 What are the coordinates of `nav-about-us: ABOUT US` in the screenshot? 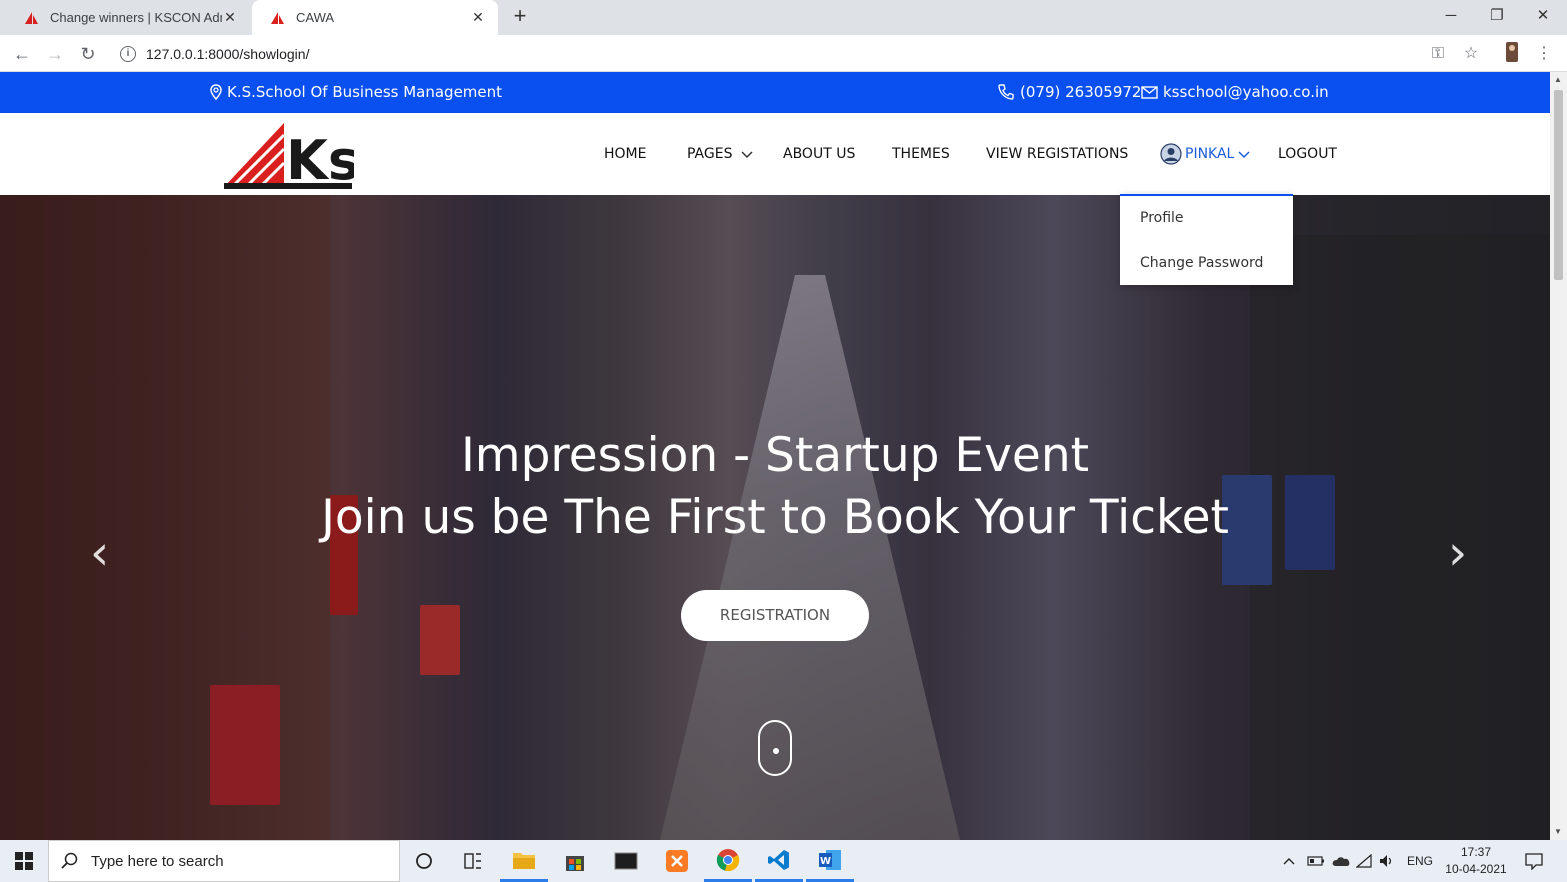 It's located at (819, 154).